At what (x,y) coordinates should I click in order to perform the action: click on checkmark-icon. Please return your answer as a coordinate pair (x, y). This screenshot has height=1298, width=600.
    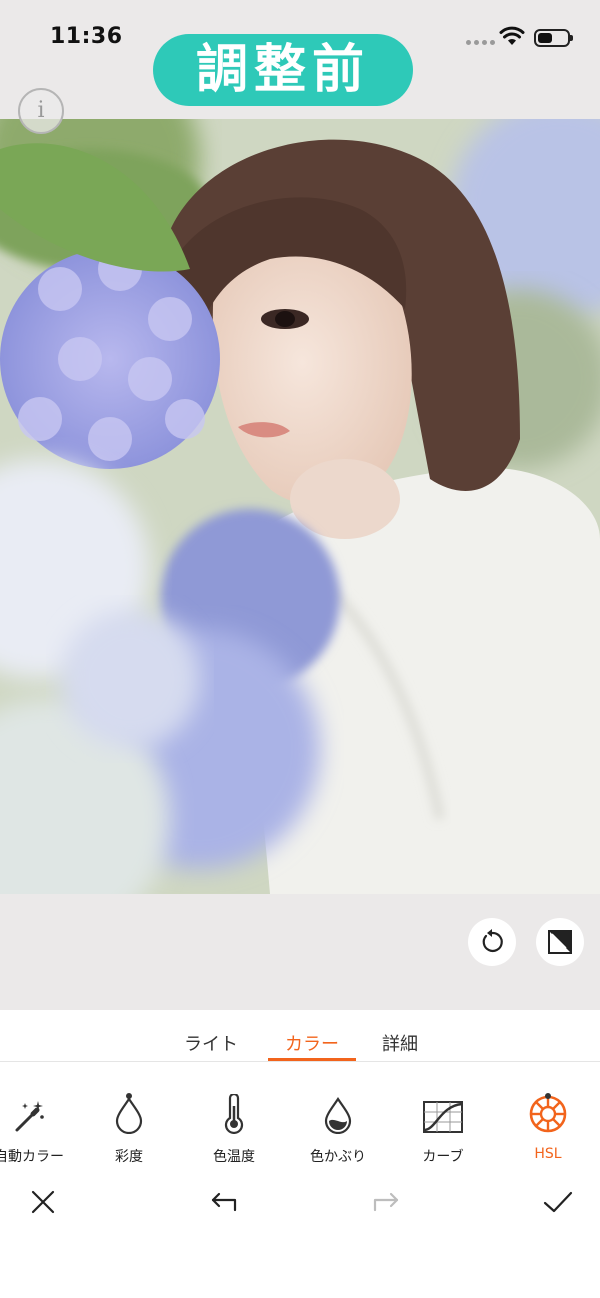
    Looking at the image, I should click on (558, 1202).